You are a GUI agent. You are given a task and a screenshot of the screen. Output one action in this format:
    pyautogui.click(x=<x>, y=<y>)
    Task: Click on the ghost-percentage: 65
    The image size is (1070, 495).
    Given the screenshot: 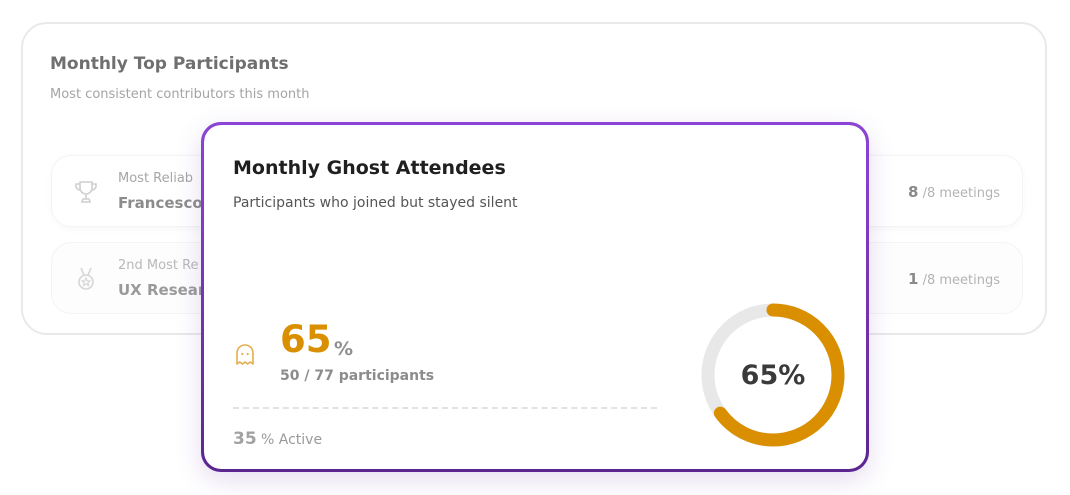 What is the action you would take?
    pyautogui.click(x=306, y=339)
    